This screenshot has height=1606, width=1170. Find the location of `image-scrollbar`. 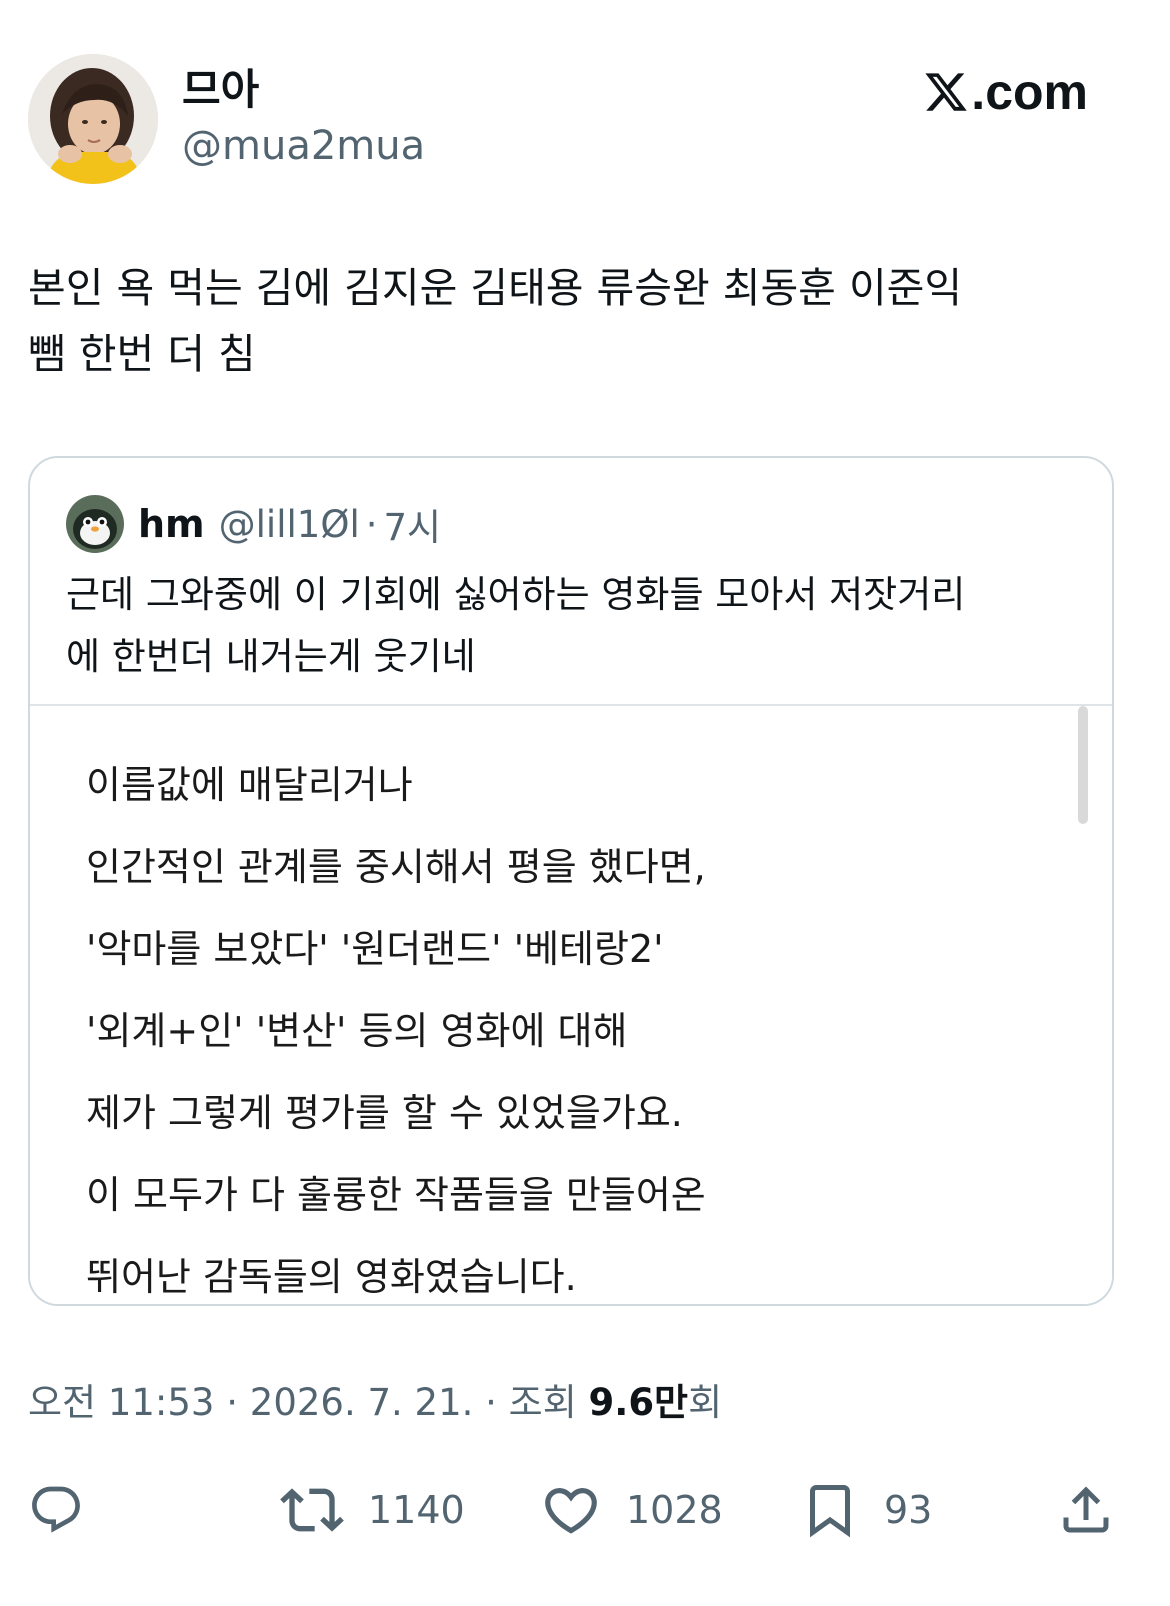

image-scrollbar is located at coordinates (1083, 765).